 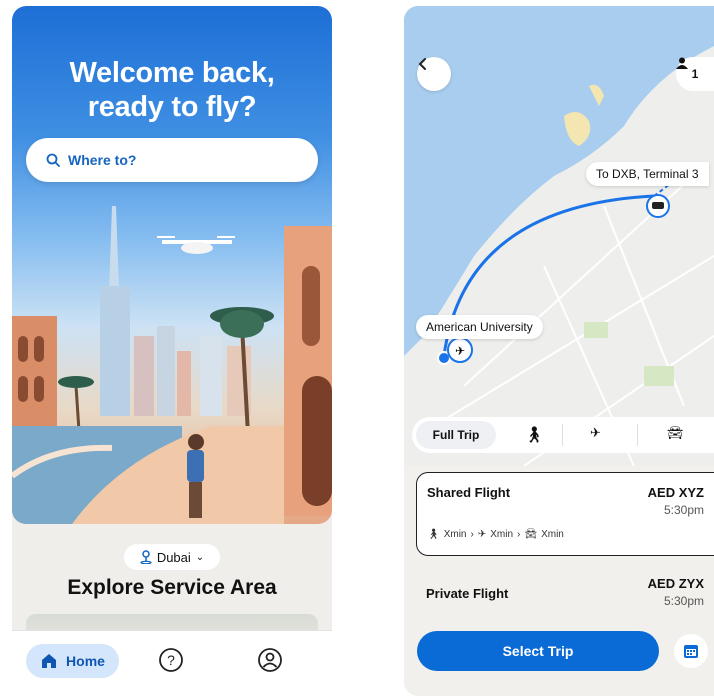 I want to click on schedule-button, so click(x=691, y=651).